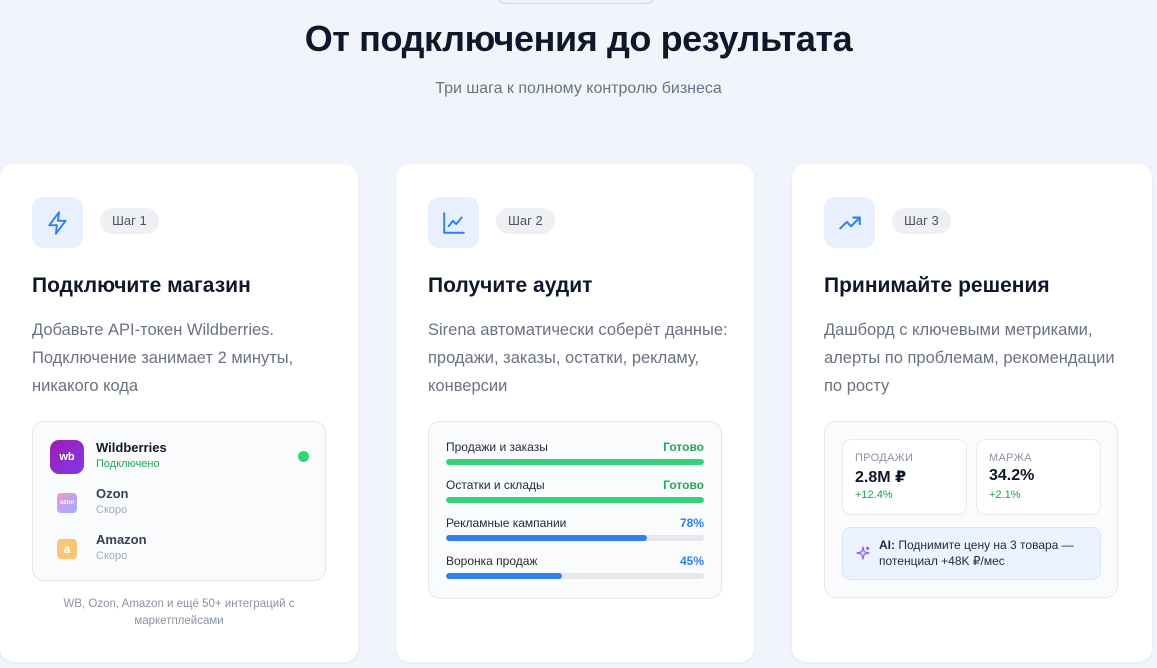 This screenshot has width=1157, height=668. What do you see at coordinates (576, 2) in the screenshot?
I see `section-tag-pill` at bounding box center [576, 2].